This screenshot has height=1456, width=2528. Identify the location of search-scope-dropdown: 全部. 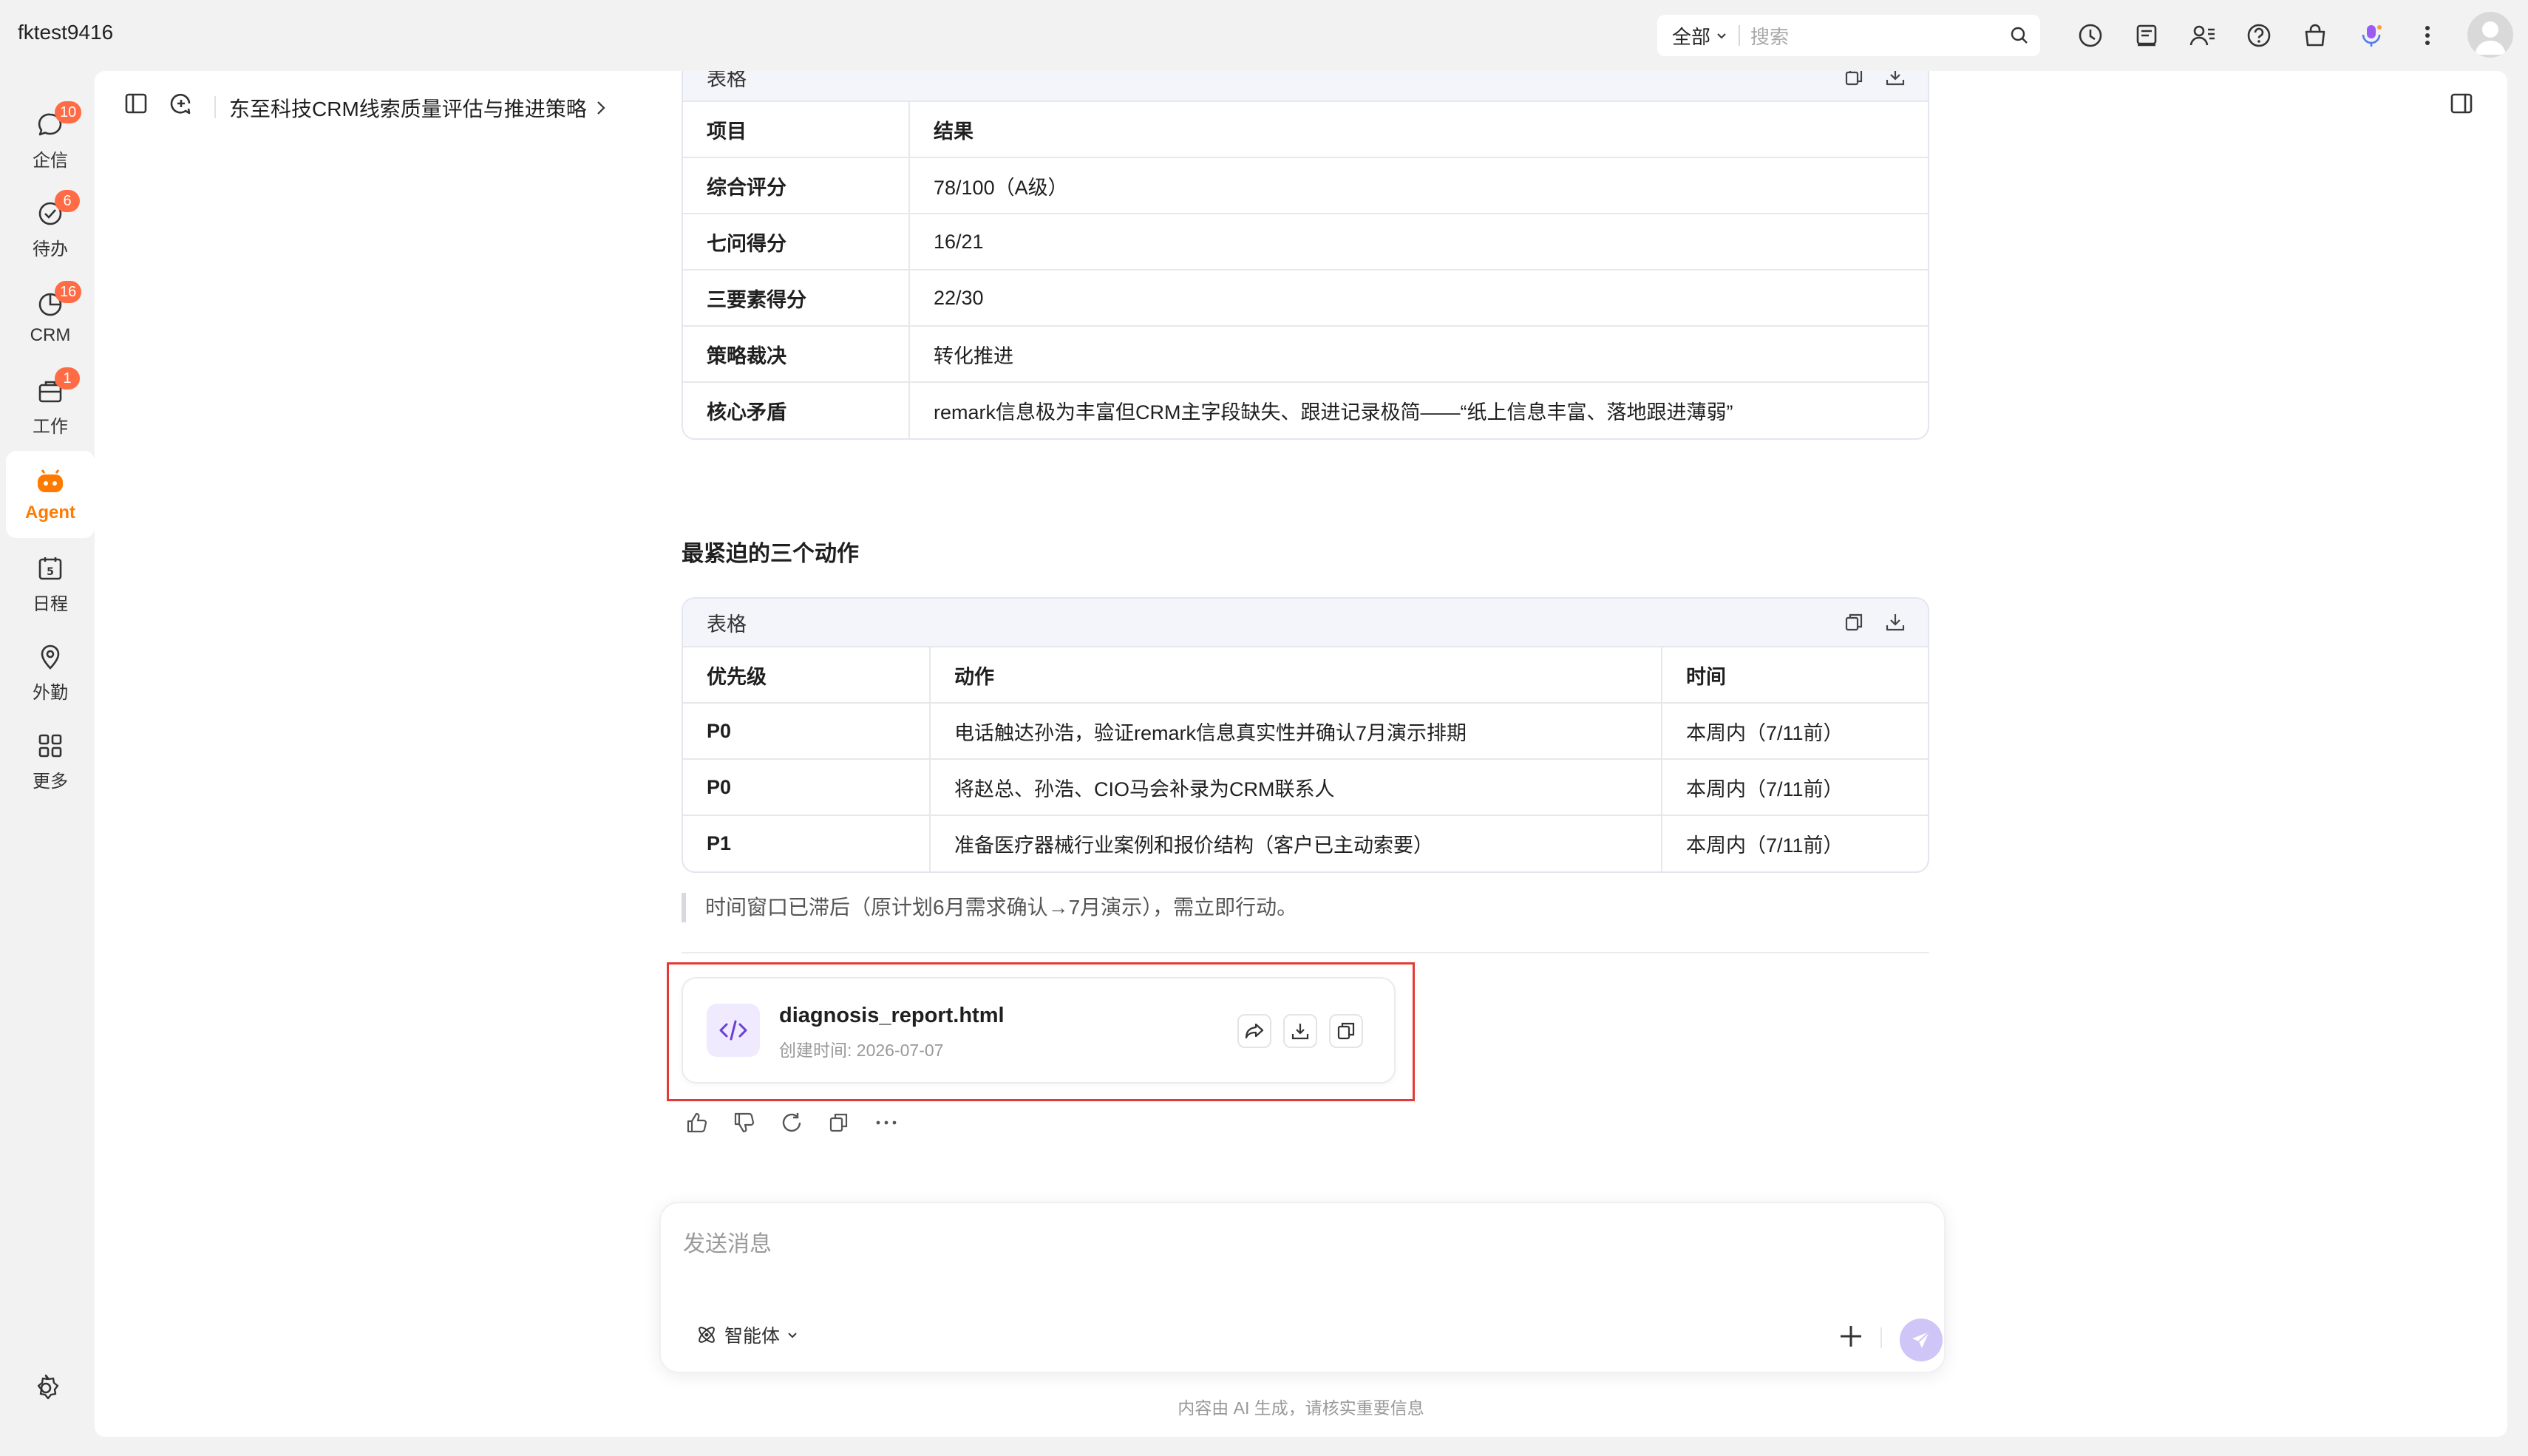
(1693, 35).